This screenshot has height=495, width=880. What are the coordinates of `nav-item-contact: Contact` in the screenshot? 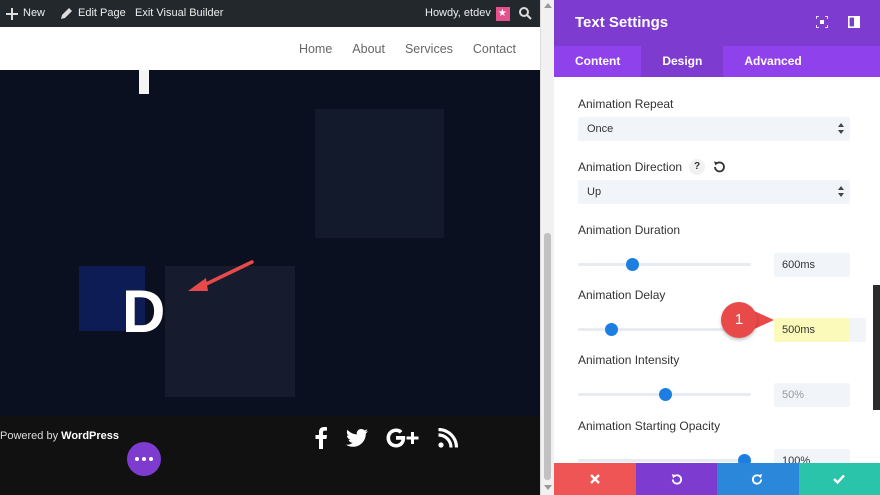 It's located at (494, 49).